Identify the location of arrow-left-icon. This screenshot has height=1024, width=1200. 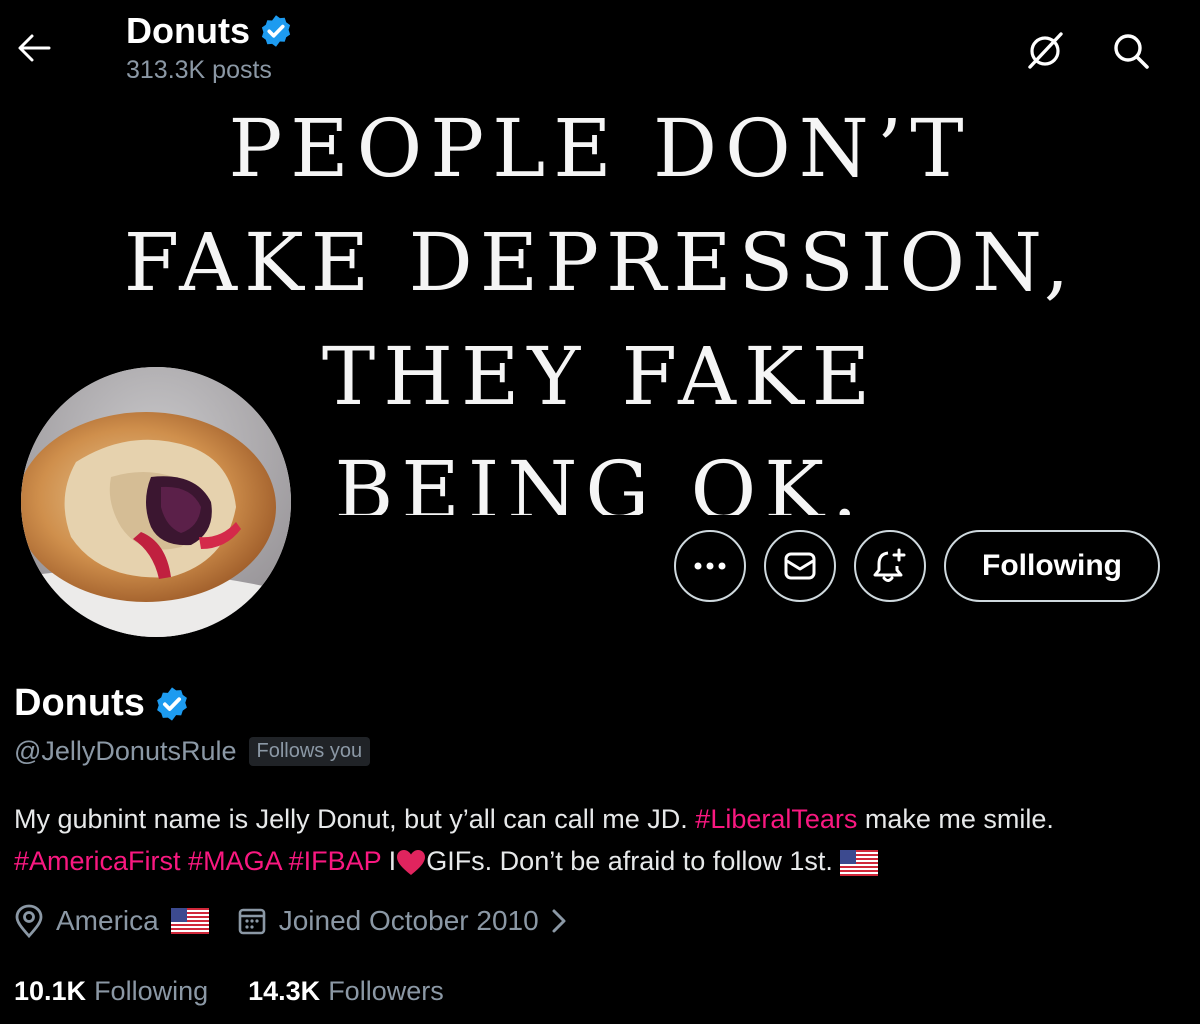
(34, 48).